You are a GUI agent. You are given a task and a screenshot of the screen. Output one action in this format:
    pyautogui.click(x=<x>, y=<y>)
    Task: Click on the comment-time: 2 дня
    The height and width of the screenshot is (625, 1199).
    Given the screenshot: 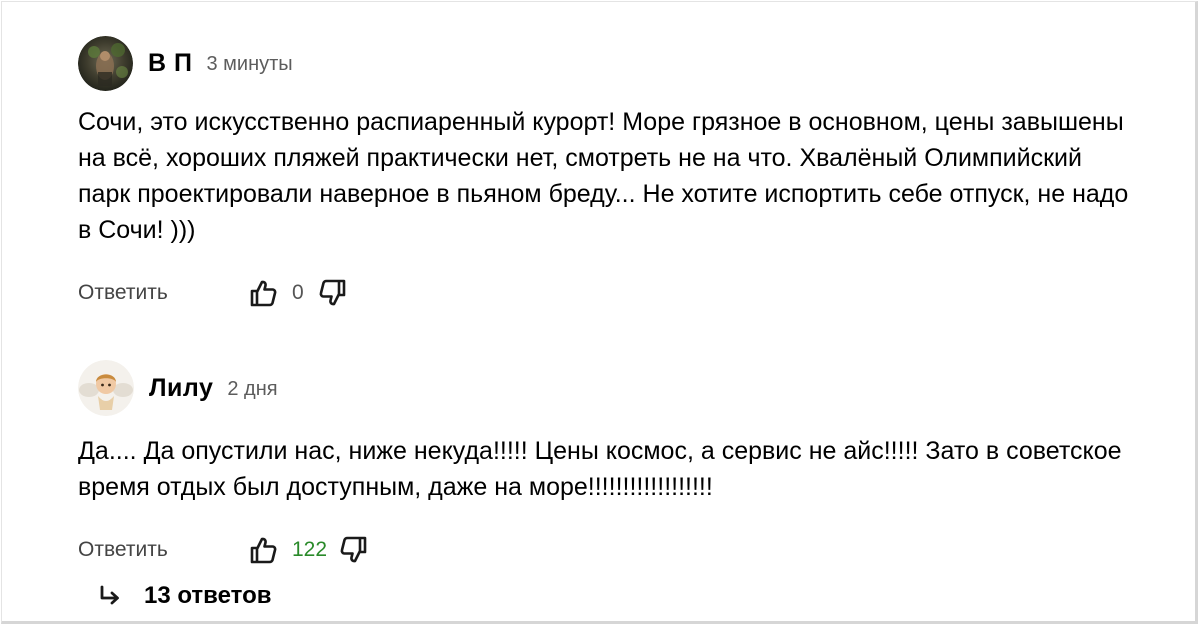 What is the action you would take?
    pyautogui.click(x=252, y=389)
    